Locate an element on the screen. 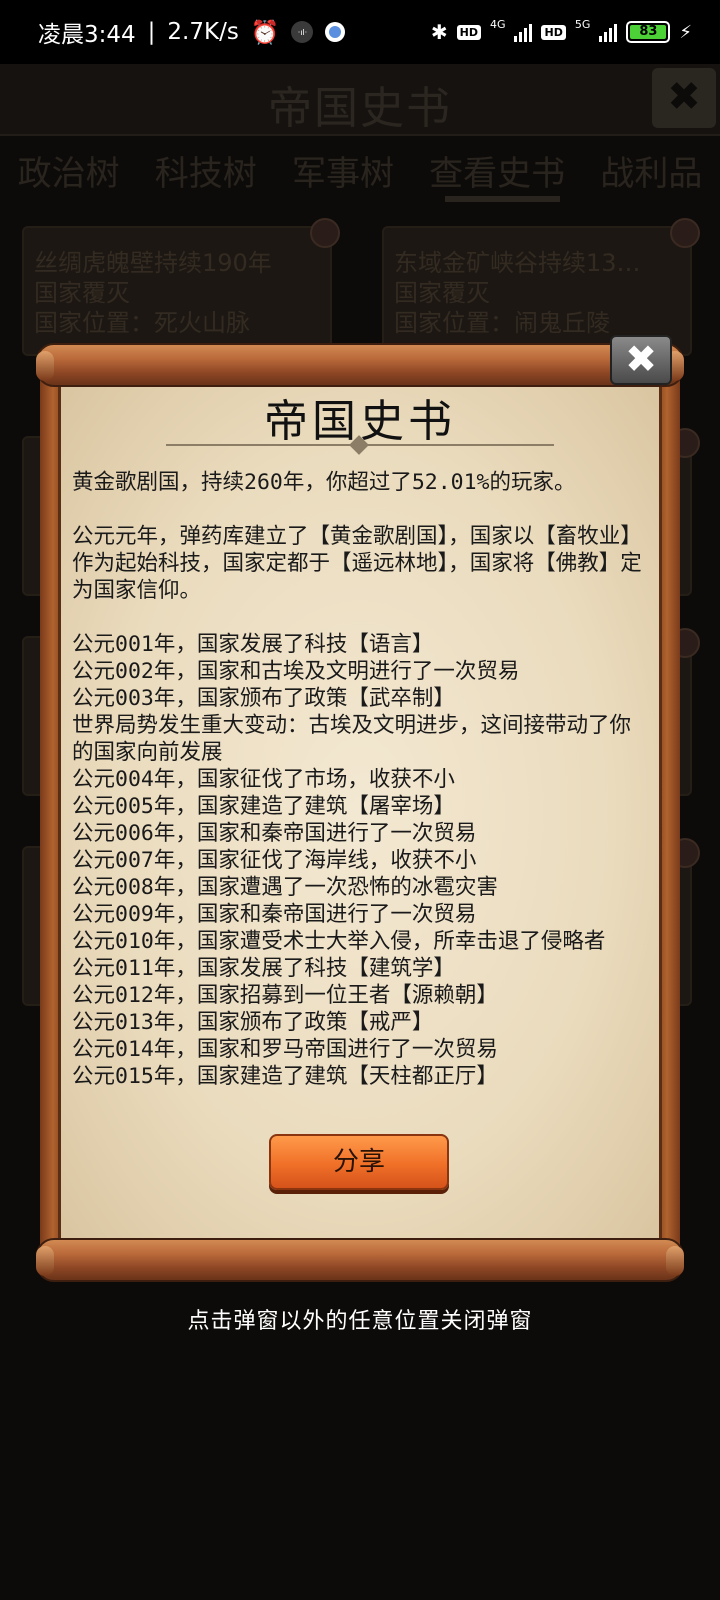  hd-badge-1: HD is located at coordinates (468, 32).